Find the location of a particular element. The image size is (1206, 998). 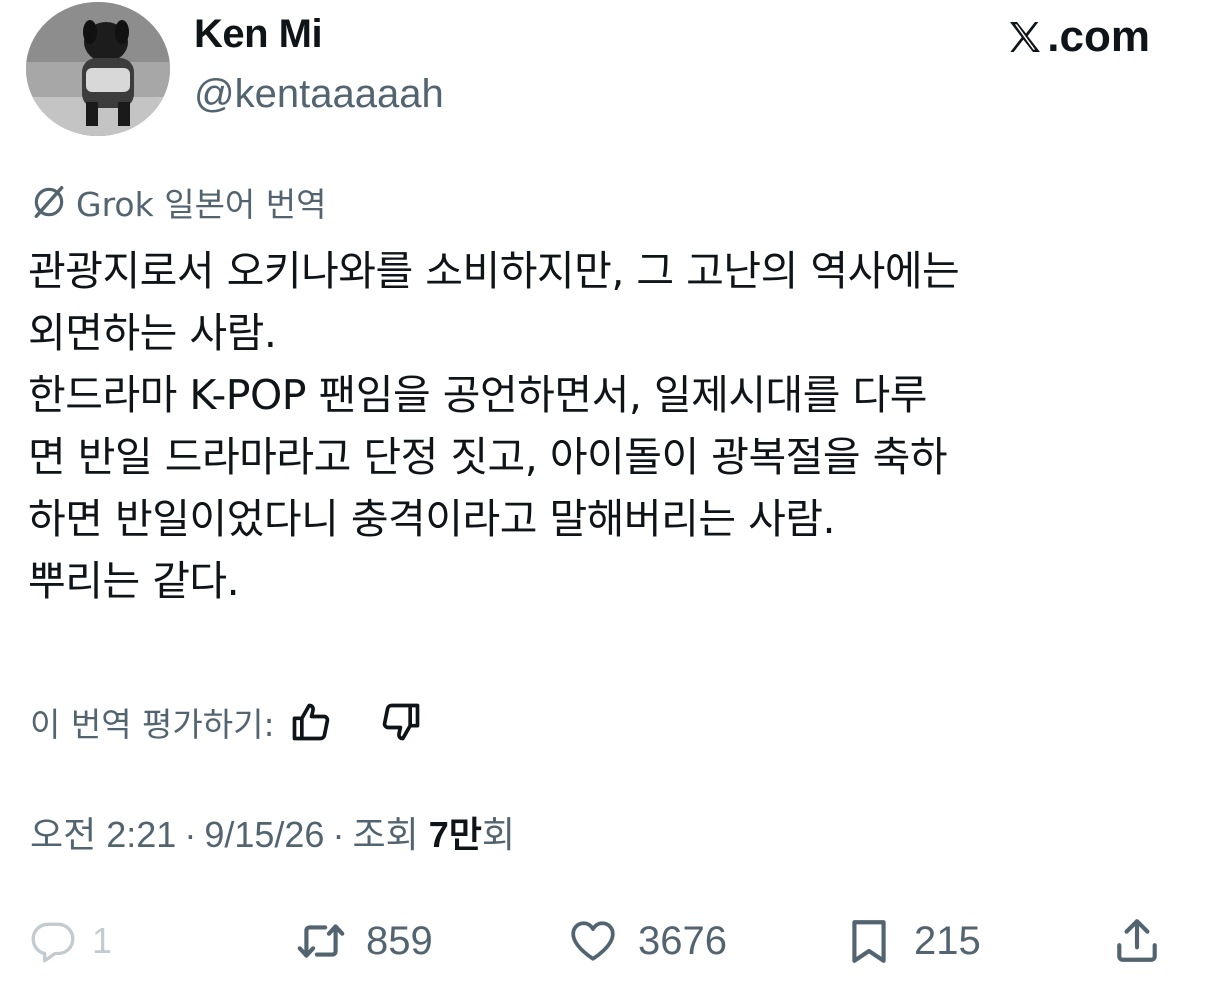

retweet-icon is located at coordinates (321, 941).